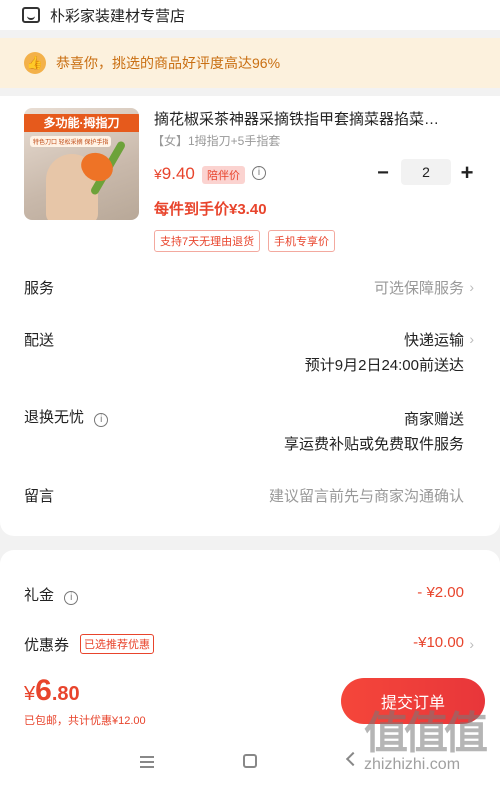  Describe the element at coordinates (65, 694) in the screenshot. I see `total-decimal: .80` at that location.